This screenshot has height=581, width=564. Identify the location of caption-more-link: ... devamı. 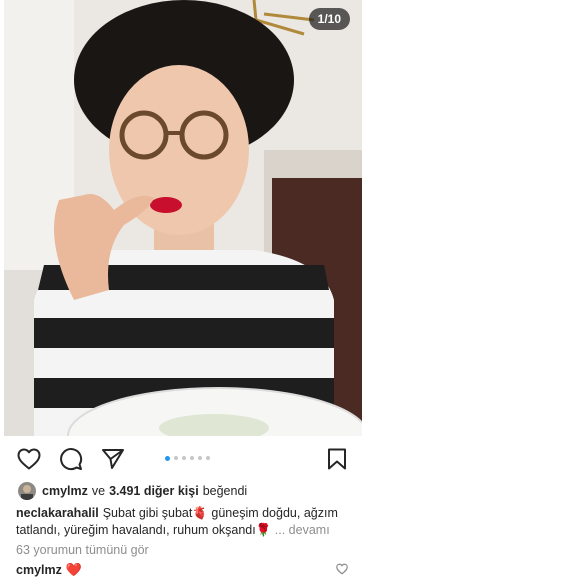
(302, 530).